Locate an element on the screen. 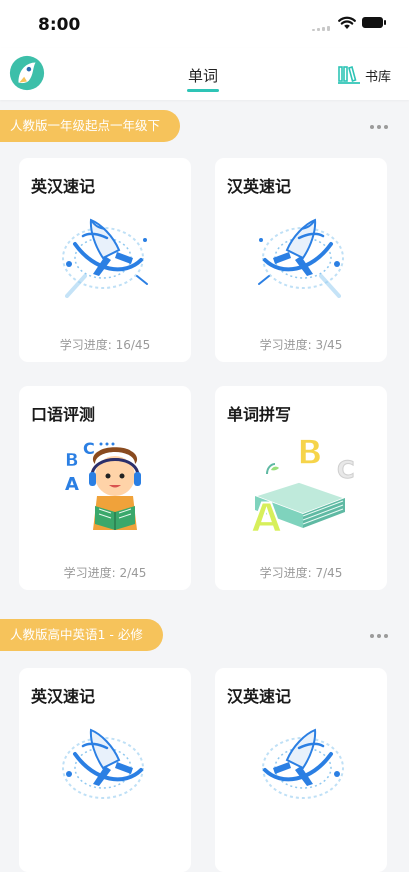 This screenshot has height=872, width=409. bookshelf-icon is located at coordinates (349, 74).